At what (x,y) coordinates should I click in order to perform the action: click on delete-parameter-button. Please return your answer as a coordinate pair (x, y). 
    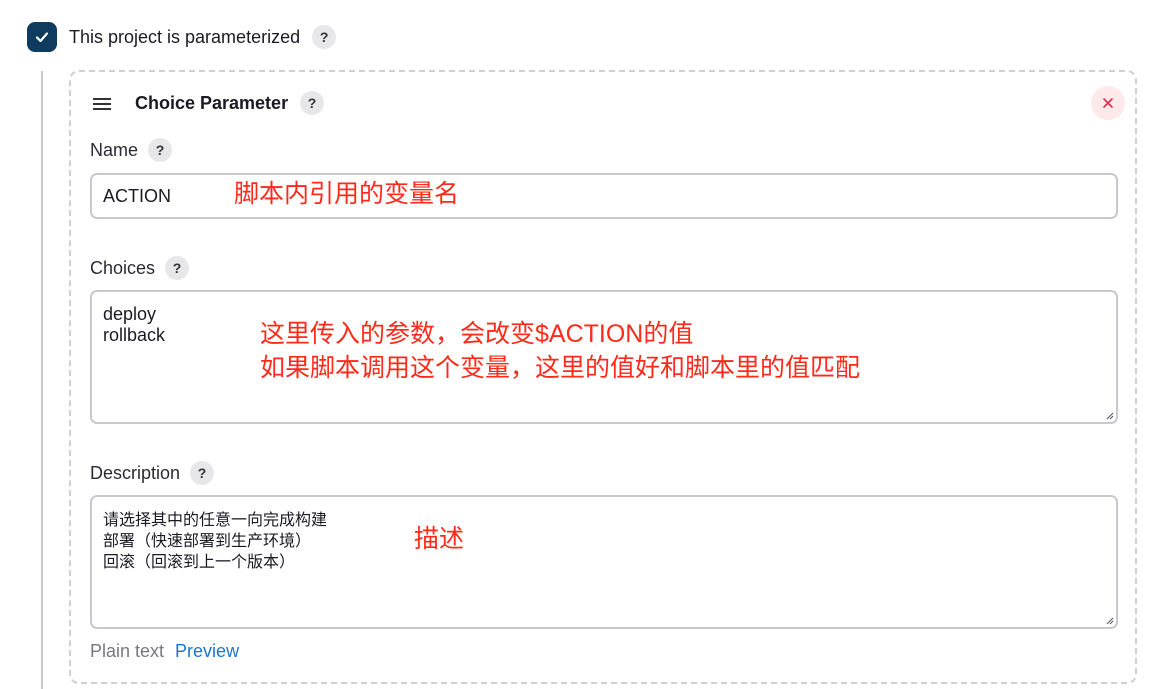
    Looking at the image, I should click on (1108, 103).